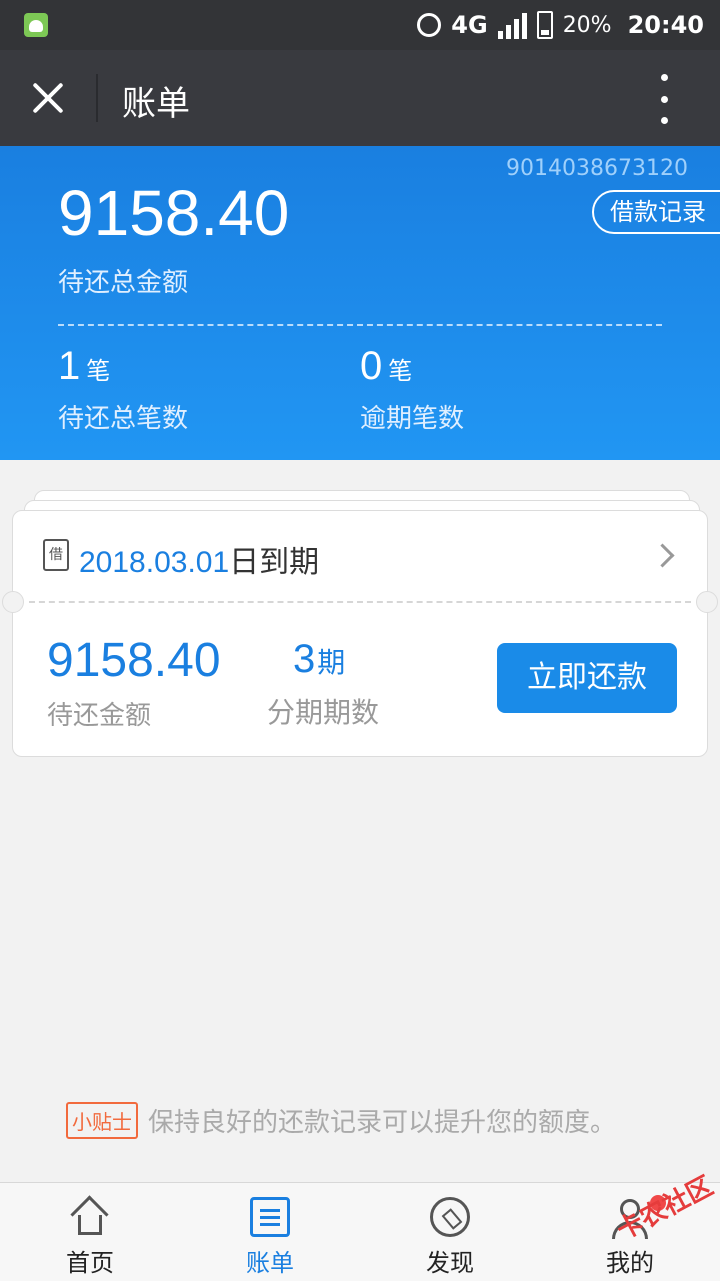  I want to click on due-date: 2018.03.01日到期, so click(199, 559).